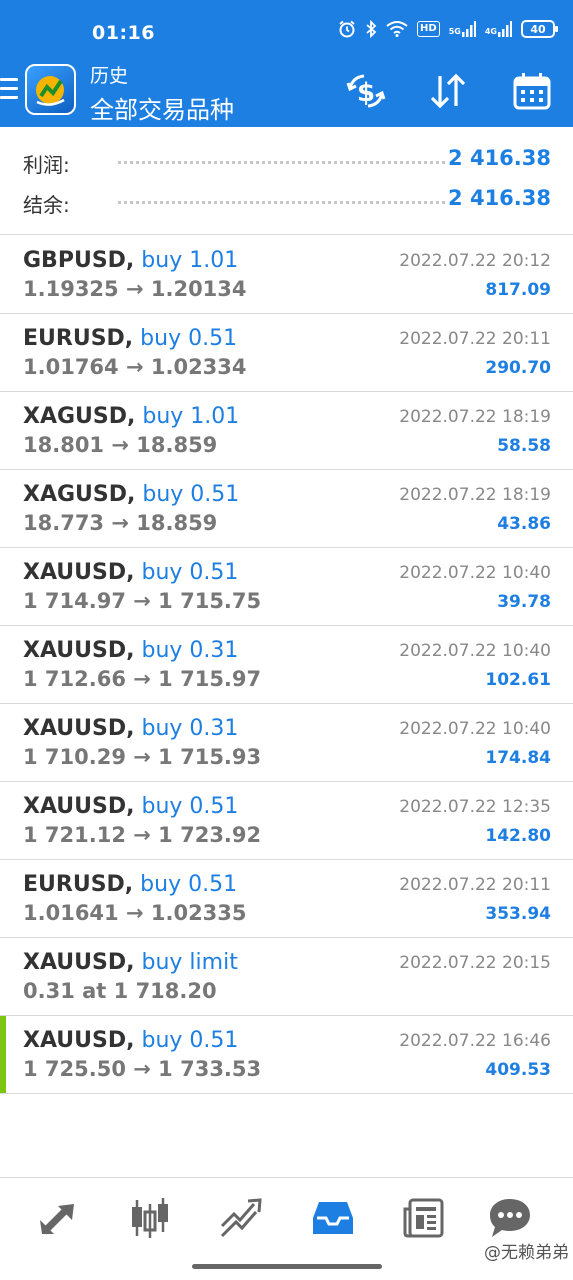 The image size is (573, 1280). What do you see at coordinates (532, 91) in the screenshot?
I see `calendar-icon` at bounding box center [532, 91].